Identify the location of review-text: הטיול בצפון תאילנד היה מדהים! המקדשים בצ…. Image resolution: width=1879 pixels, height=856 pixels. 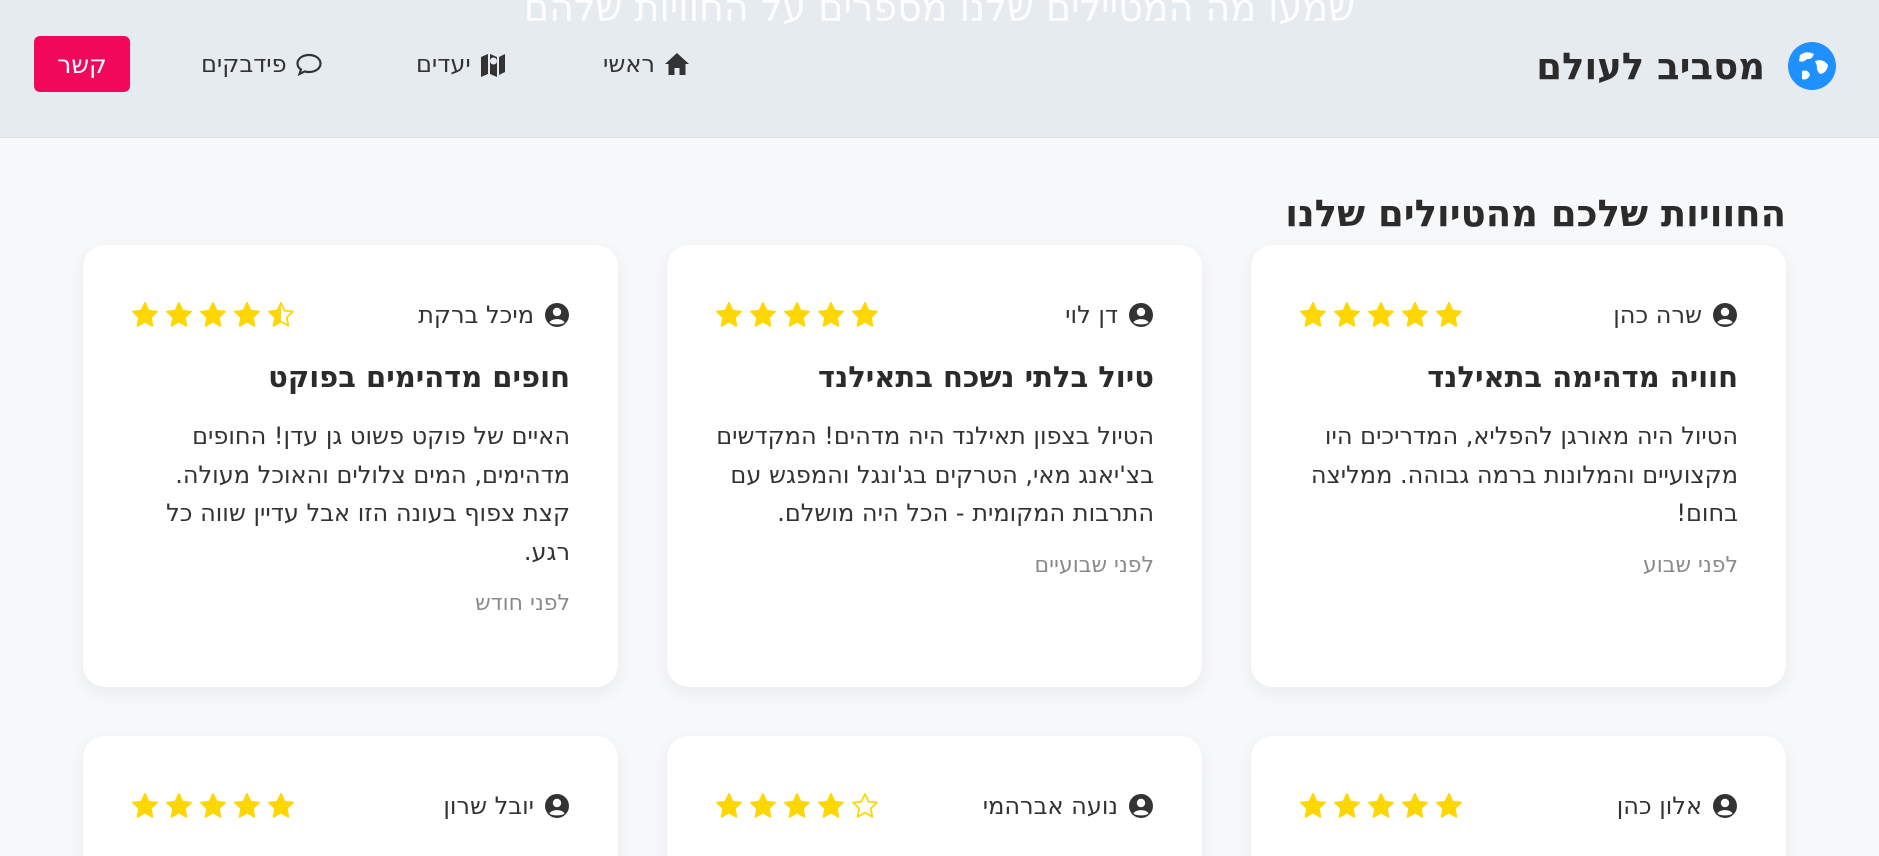
(935, 474).